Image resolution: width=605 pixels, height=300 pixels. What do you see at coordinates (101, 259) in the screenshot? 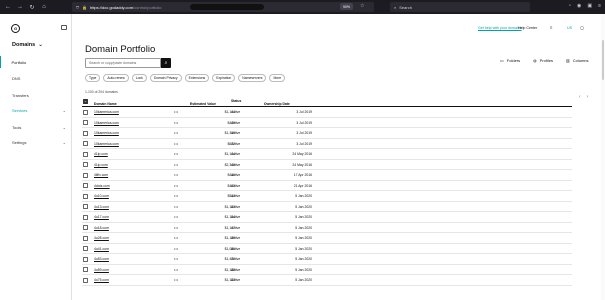
I see `domain-link: 4u53.com` at bounding box center [101, 259].